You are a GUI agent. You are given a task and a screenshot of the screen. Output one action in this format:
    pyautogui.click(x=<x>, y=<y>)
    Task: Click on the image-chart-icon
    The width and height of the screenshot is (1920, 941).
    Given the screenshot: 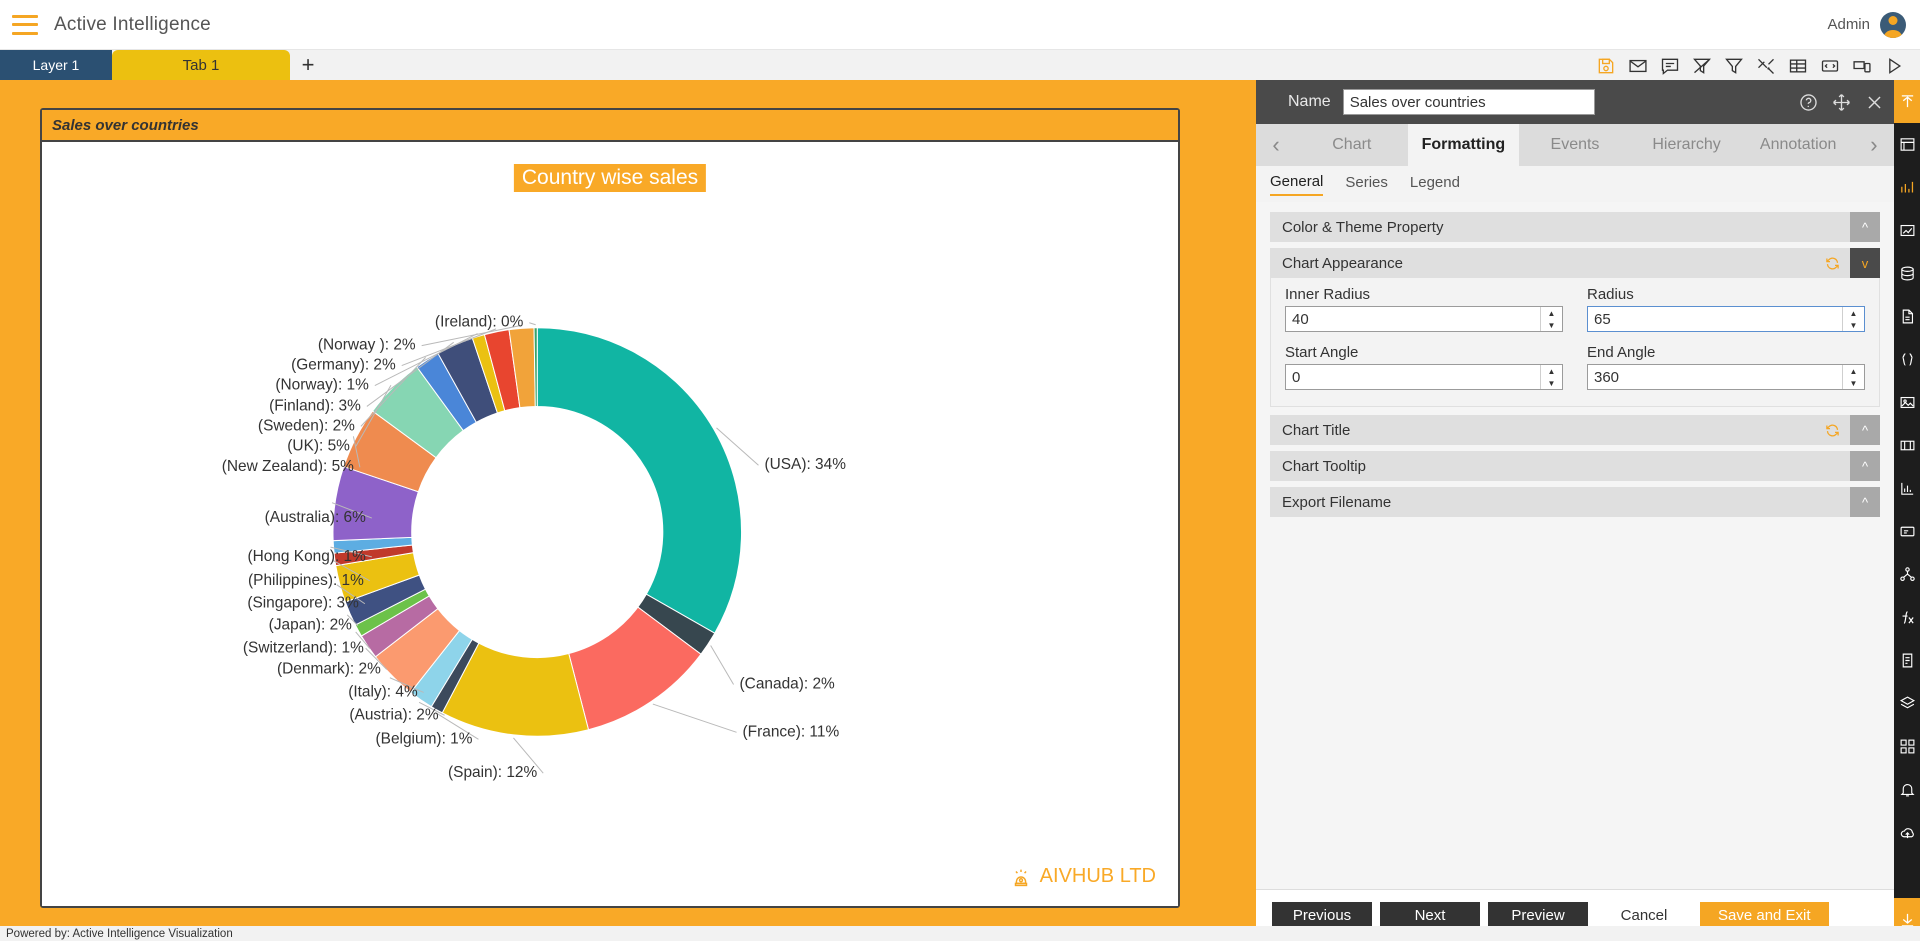 What is the action you would take?
    pyautogui.click(x=1907, y=230)
    